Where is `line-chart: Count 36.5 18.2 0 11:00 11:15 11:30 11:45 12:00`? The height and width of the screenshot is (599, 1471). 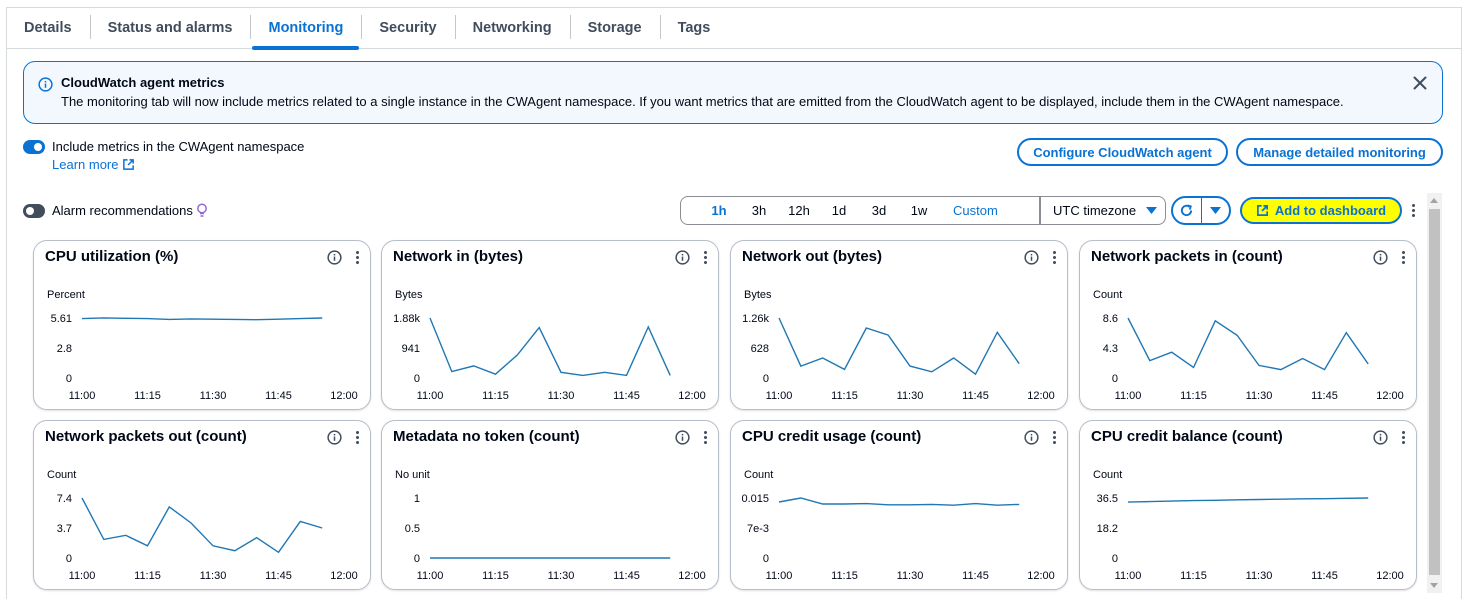
line-chart: Count 36.5 18.2 0 11:00 11:15 11:30 11:45 12:00 is located at coordinates (1248, 525).